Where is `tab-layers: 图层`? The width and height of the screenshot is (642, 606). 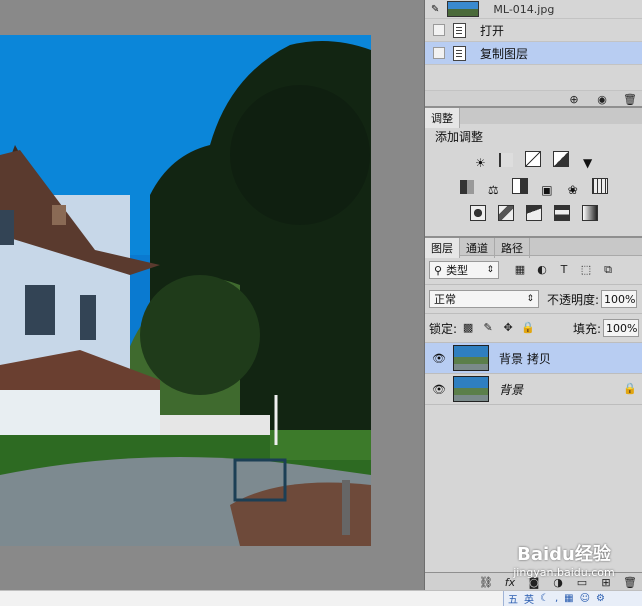 tab-layers: 图层 is located at coordinates (442, 248).